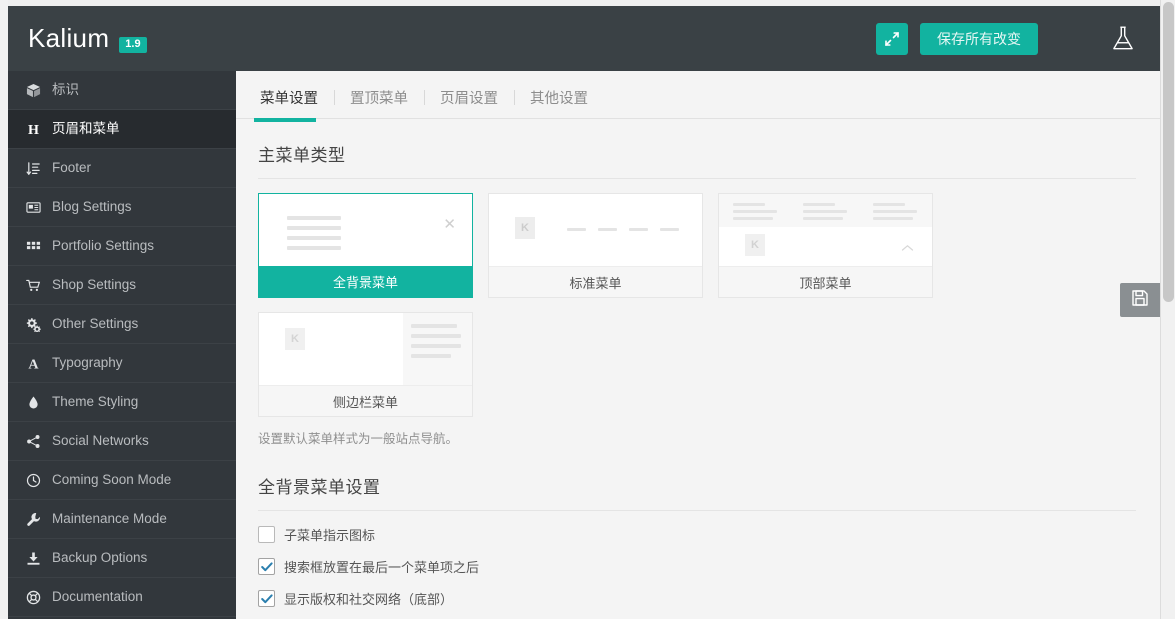 Image resolution: width=1175 pixels, height=619 pixels. I want to click on sidebar-item-label: Coming Soon Mode, so click(112, 480).